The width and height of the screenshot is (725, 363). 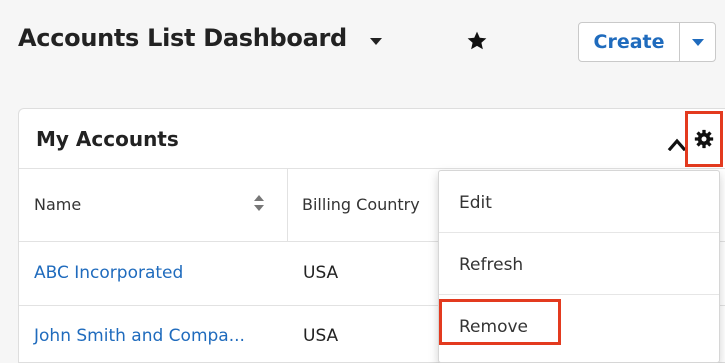 What do you see at coordinates (579, 202) in the screenshot?
I see `menu-item-edit: Edit` at bounding box center [579, 202].